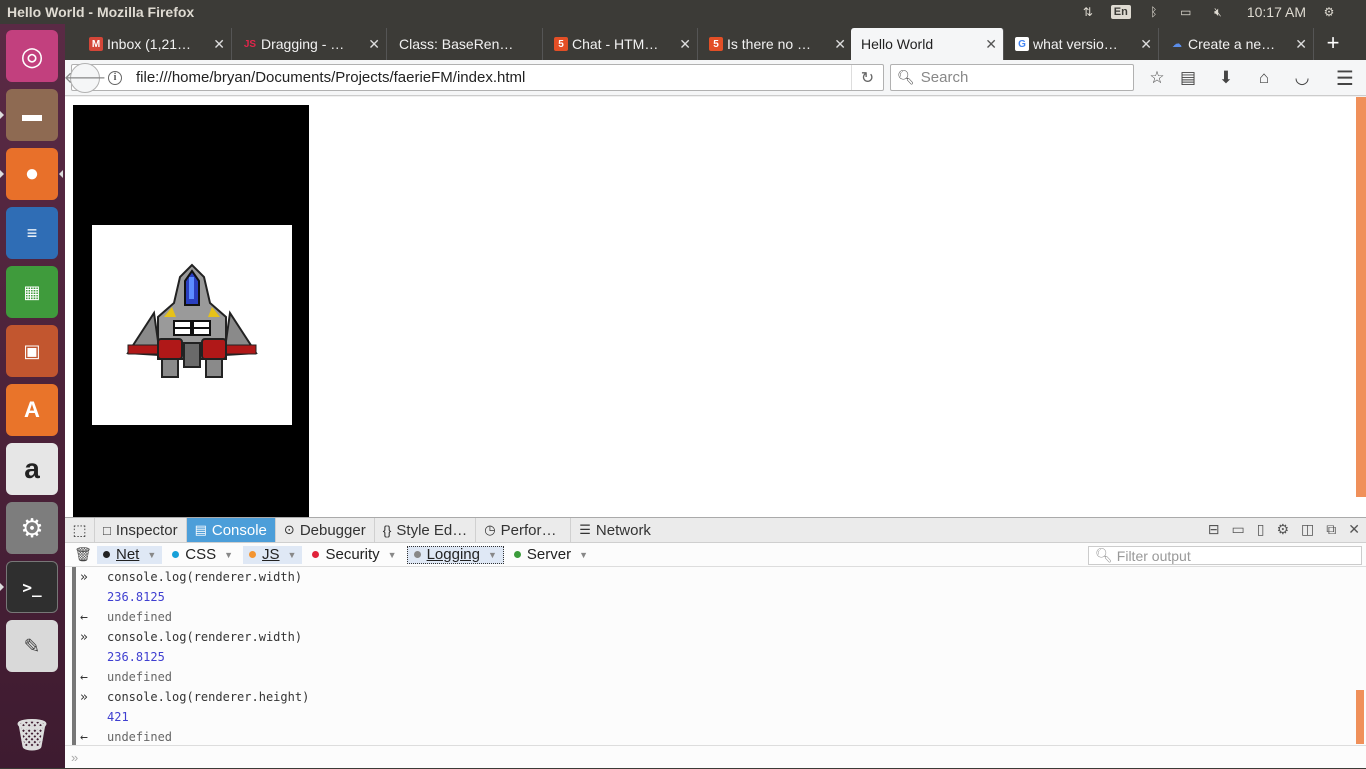  I want to click on volume-mute-icon: 🔇︎, so click(1218, 12).